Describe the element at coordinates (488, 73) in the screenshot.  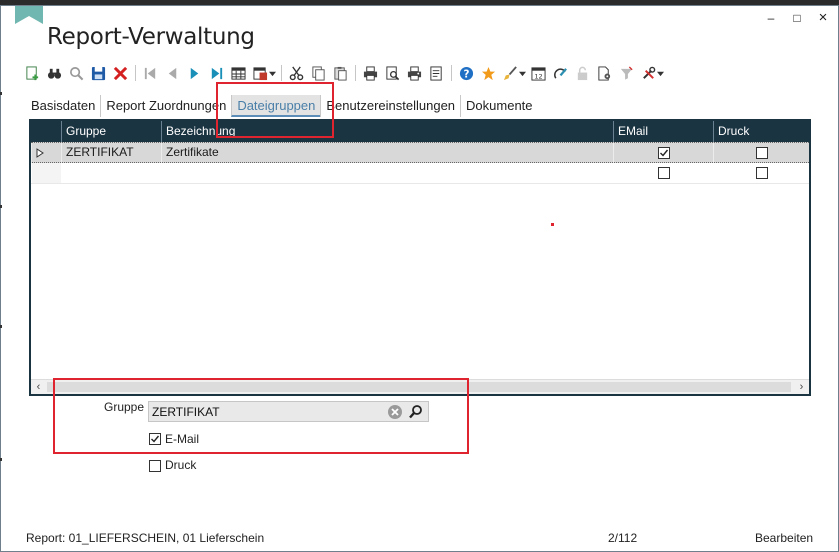
I see `favorite-star-icon` at that location.